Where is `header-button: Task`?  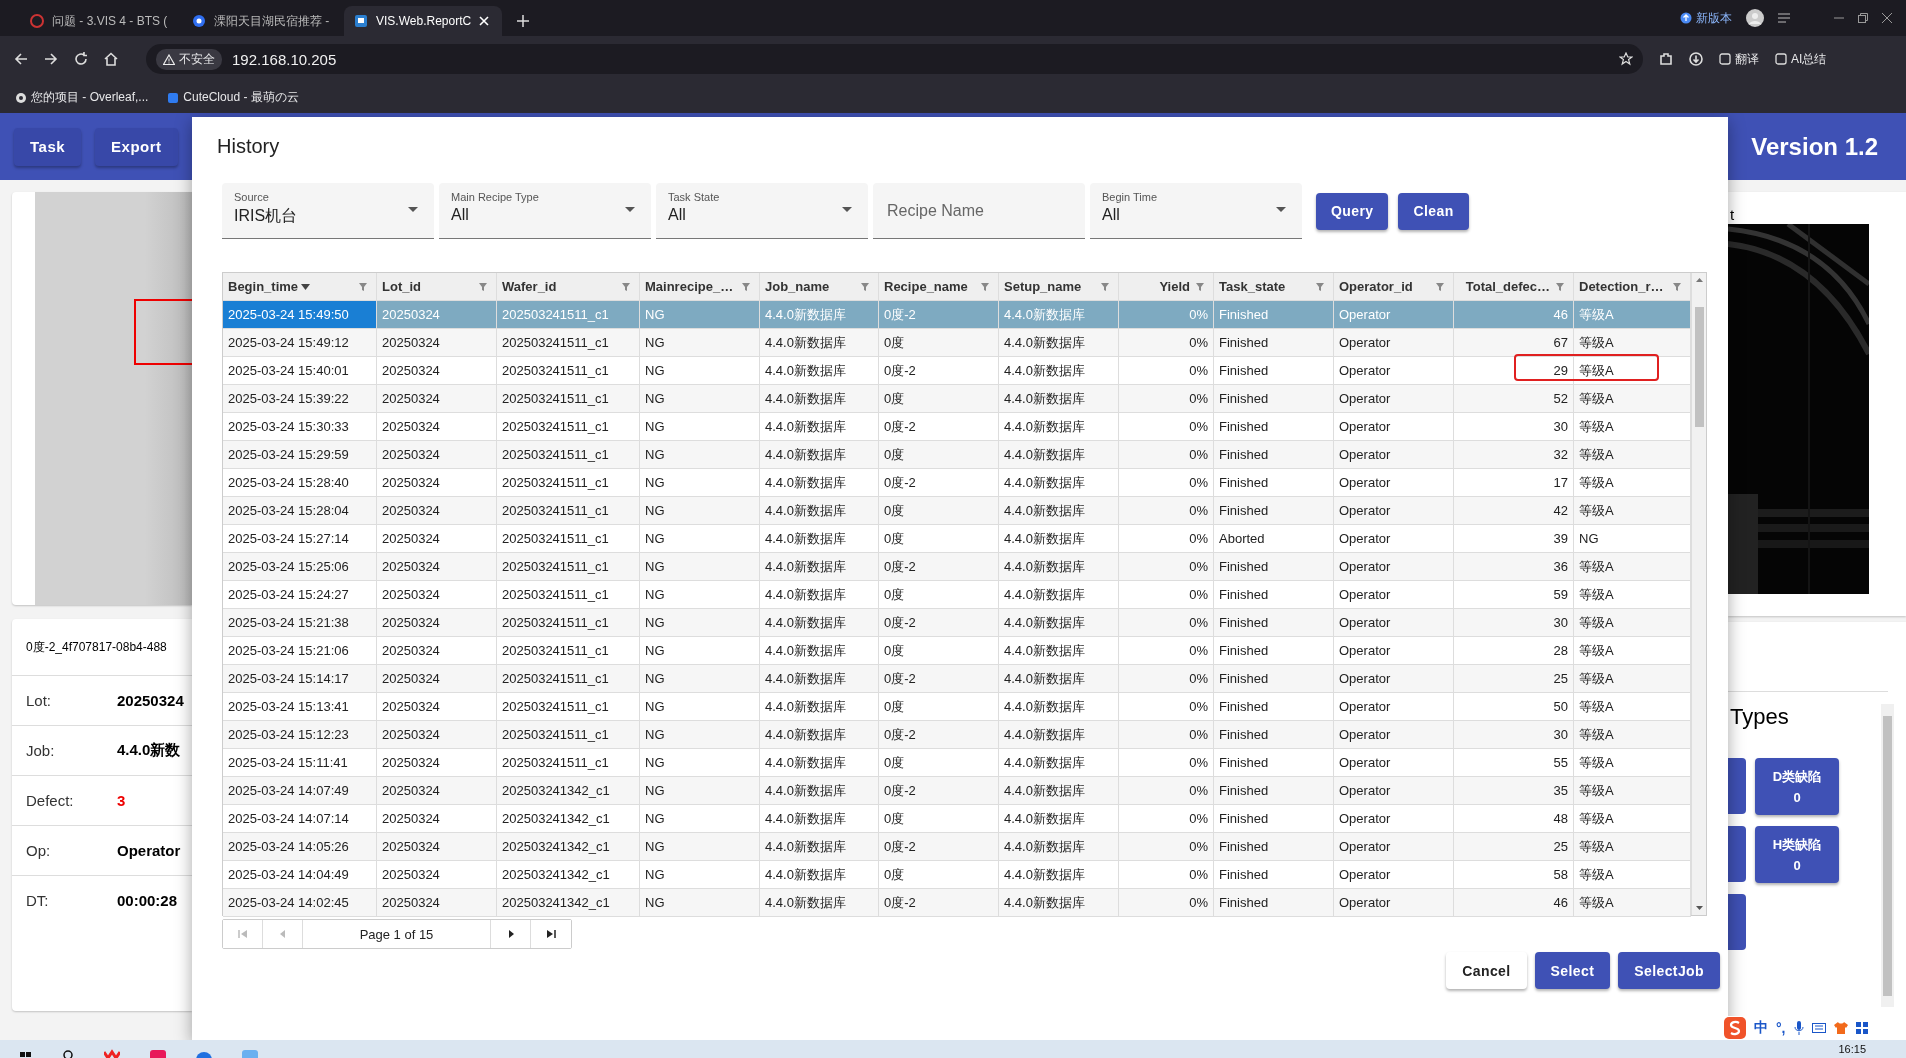 header-button: Task is located at coordinates (48, 146).